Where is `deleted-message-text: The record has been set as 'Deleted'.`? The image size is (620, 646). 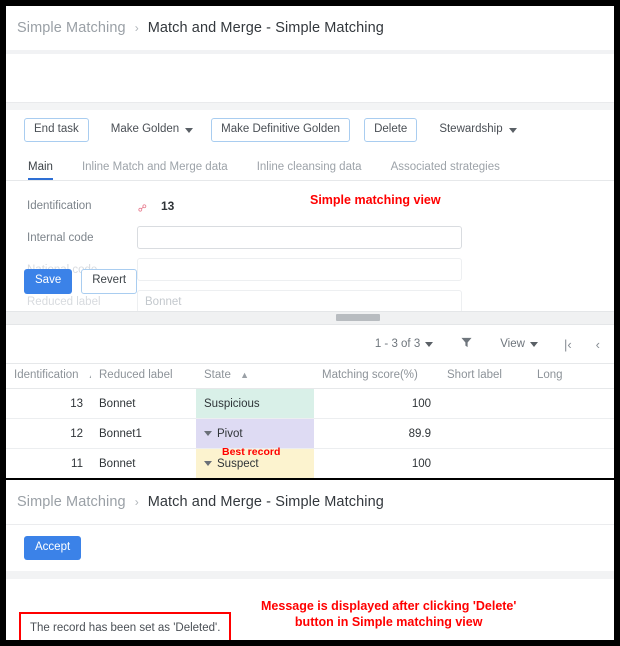
deleted-message-text: The record has been set as 'Deleted'. is located at coordinates (125, 628).